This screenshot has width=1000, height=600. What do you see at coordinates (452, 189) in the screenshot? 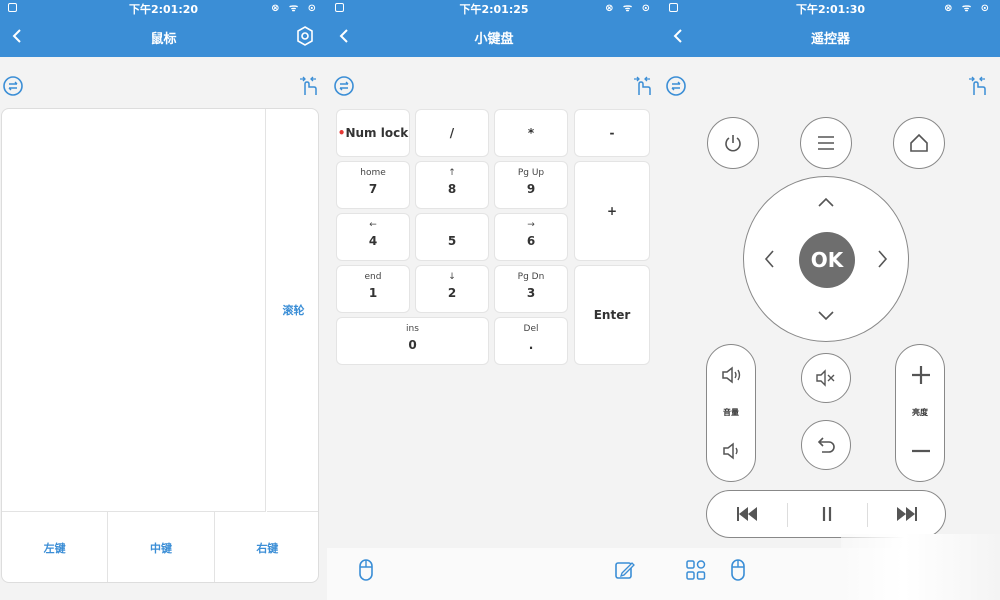
I see `key-label: 8` at bounding box center [452, 189].